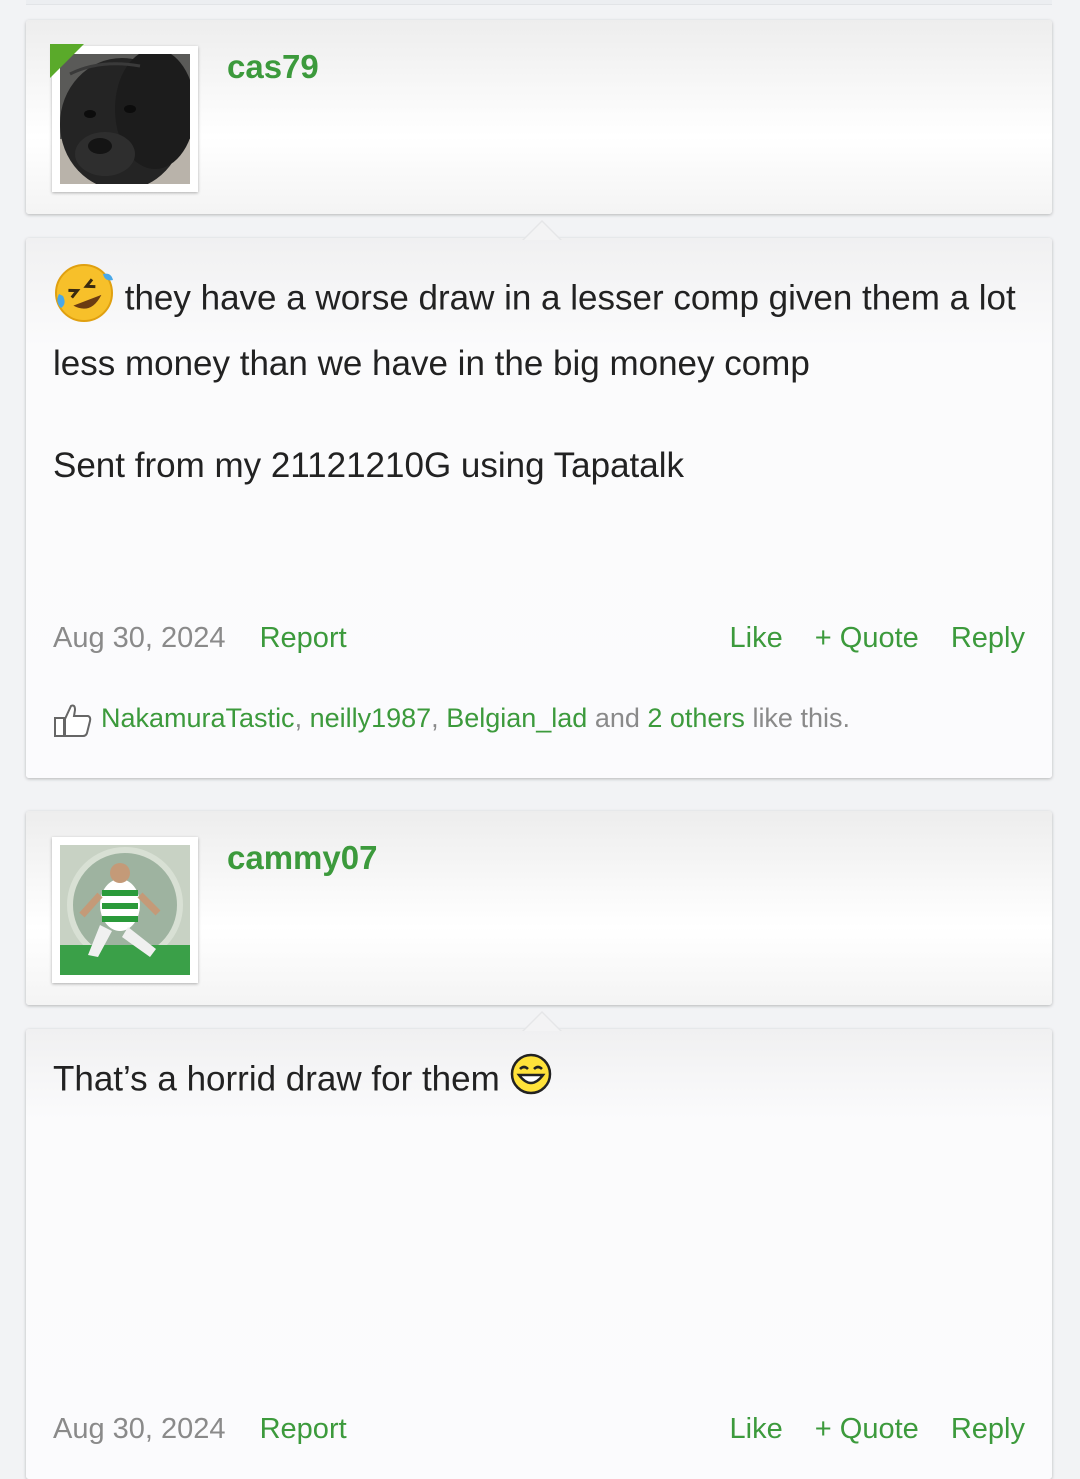 This screenshot has width=1080, height=1479. I want to click on thumbs-up-icon, so click(73, 720).